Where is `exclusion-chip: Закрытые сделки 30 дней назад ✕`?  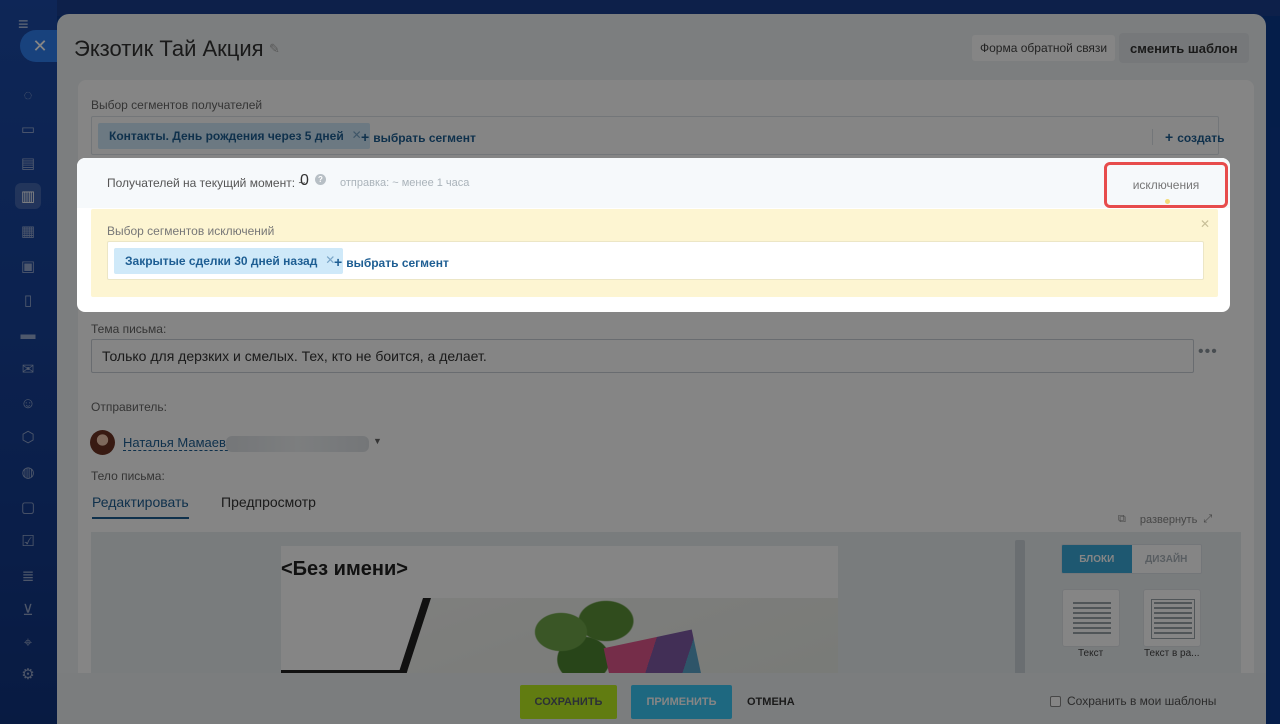
exclusion-chip: Закрытые сделки 30 дней назад ✕ is located at coordinates (229, 261).